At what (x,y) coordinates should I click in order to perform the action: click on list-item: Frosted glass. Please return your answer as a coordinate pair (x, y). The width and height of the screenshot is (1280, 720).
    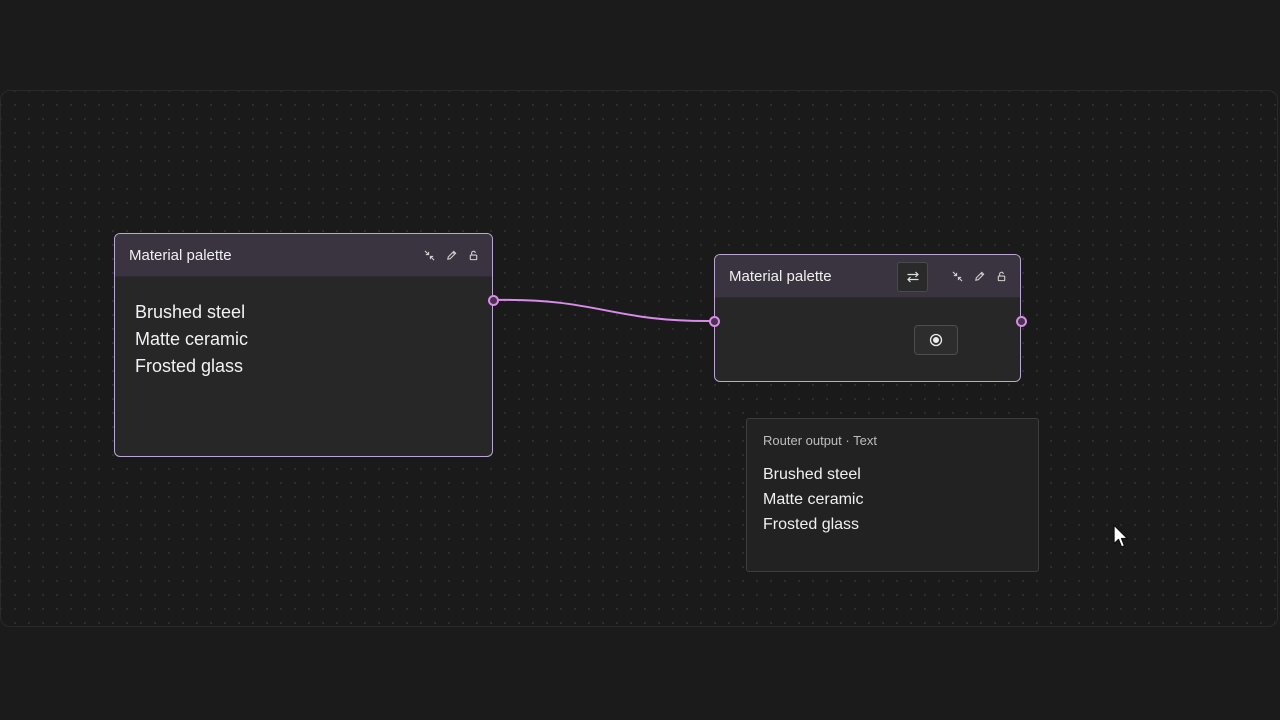
    Looking at the image, I should click on (189, 366).